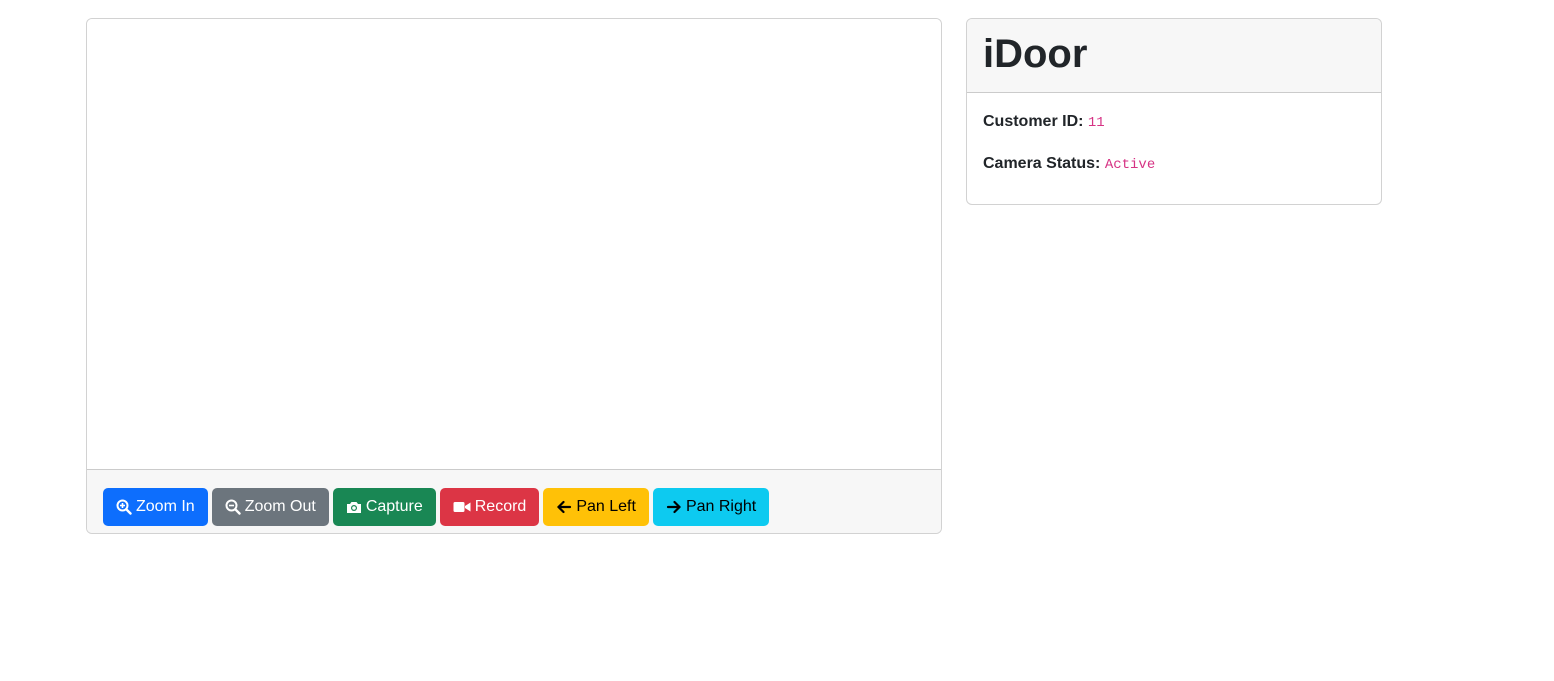 The image size is (1554, 681). Describe the element at coordinates (1042, 163) in the screenshot. I see `camera-status-label: Camera Status:` at that location.